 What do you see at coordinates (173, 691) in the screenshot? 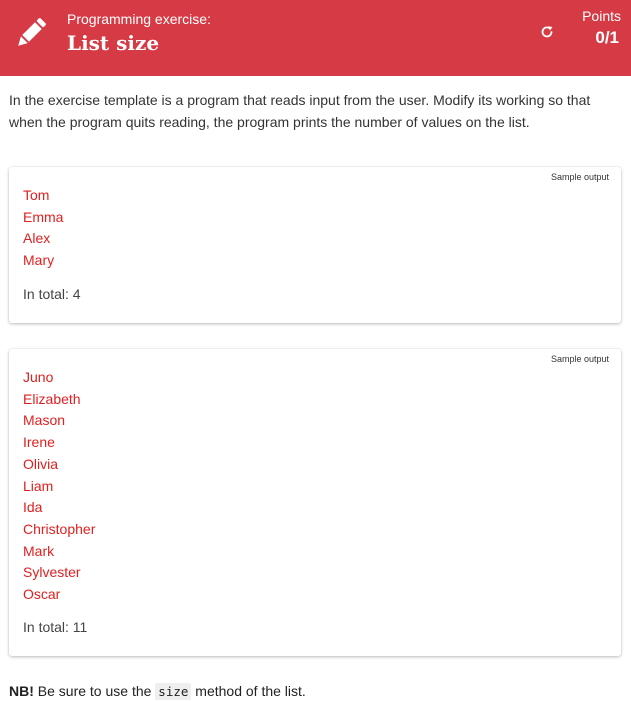
I see `note-code: size` at bounding box center [173, 691].